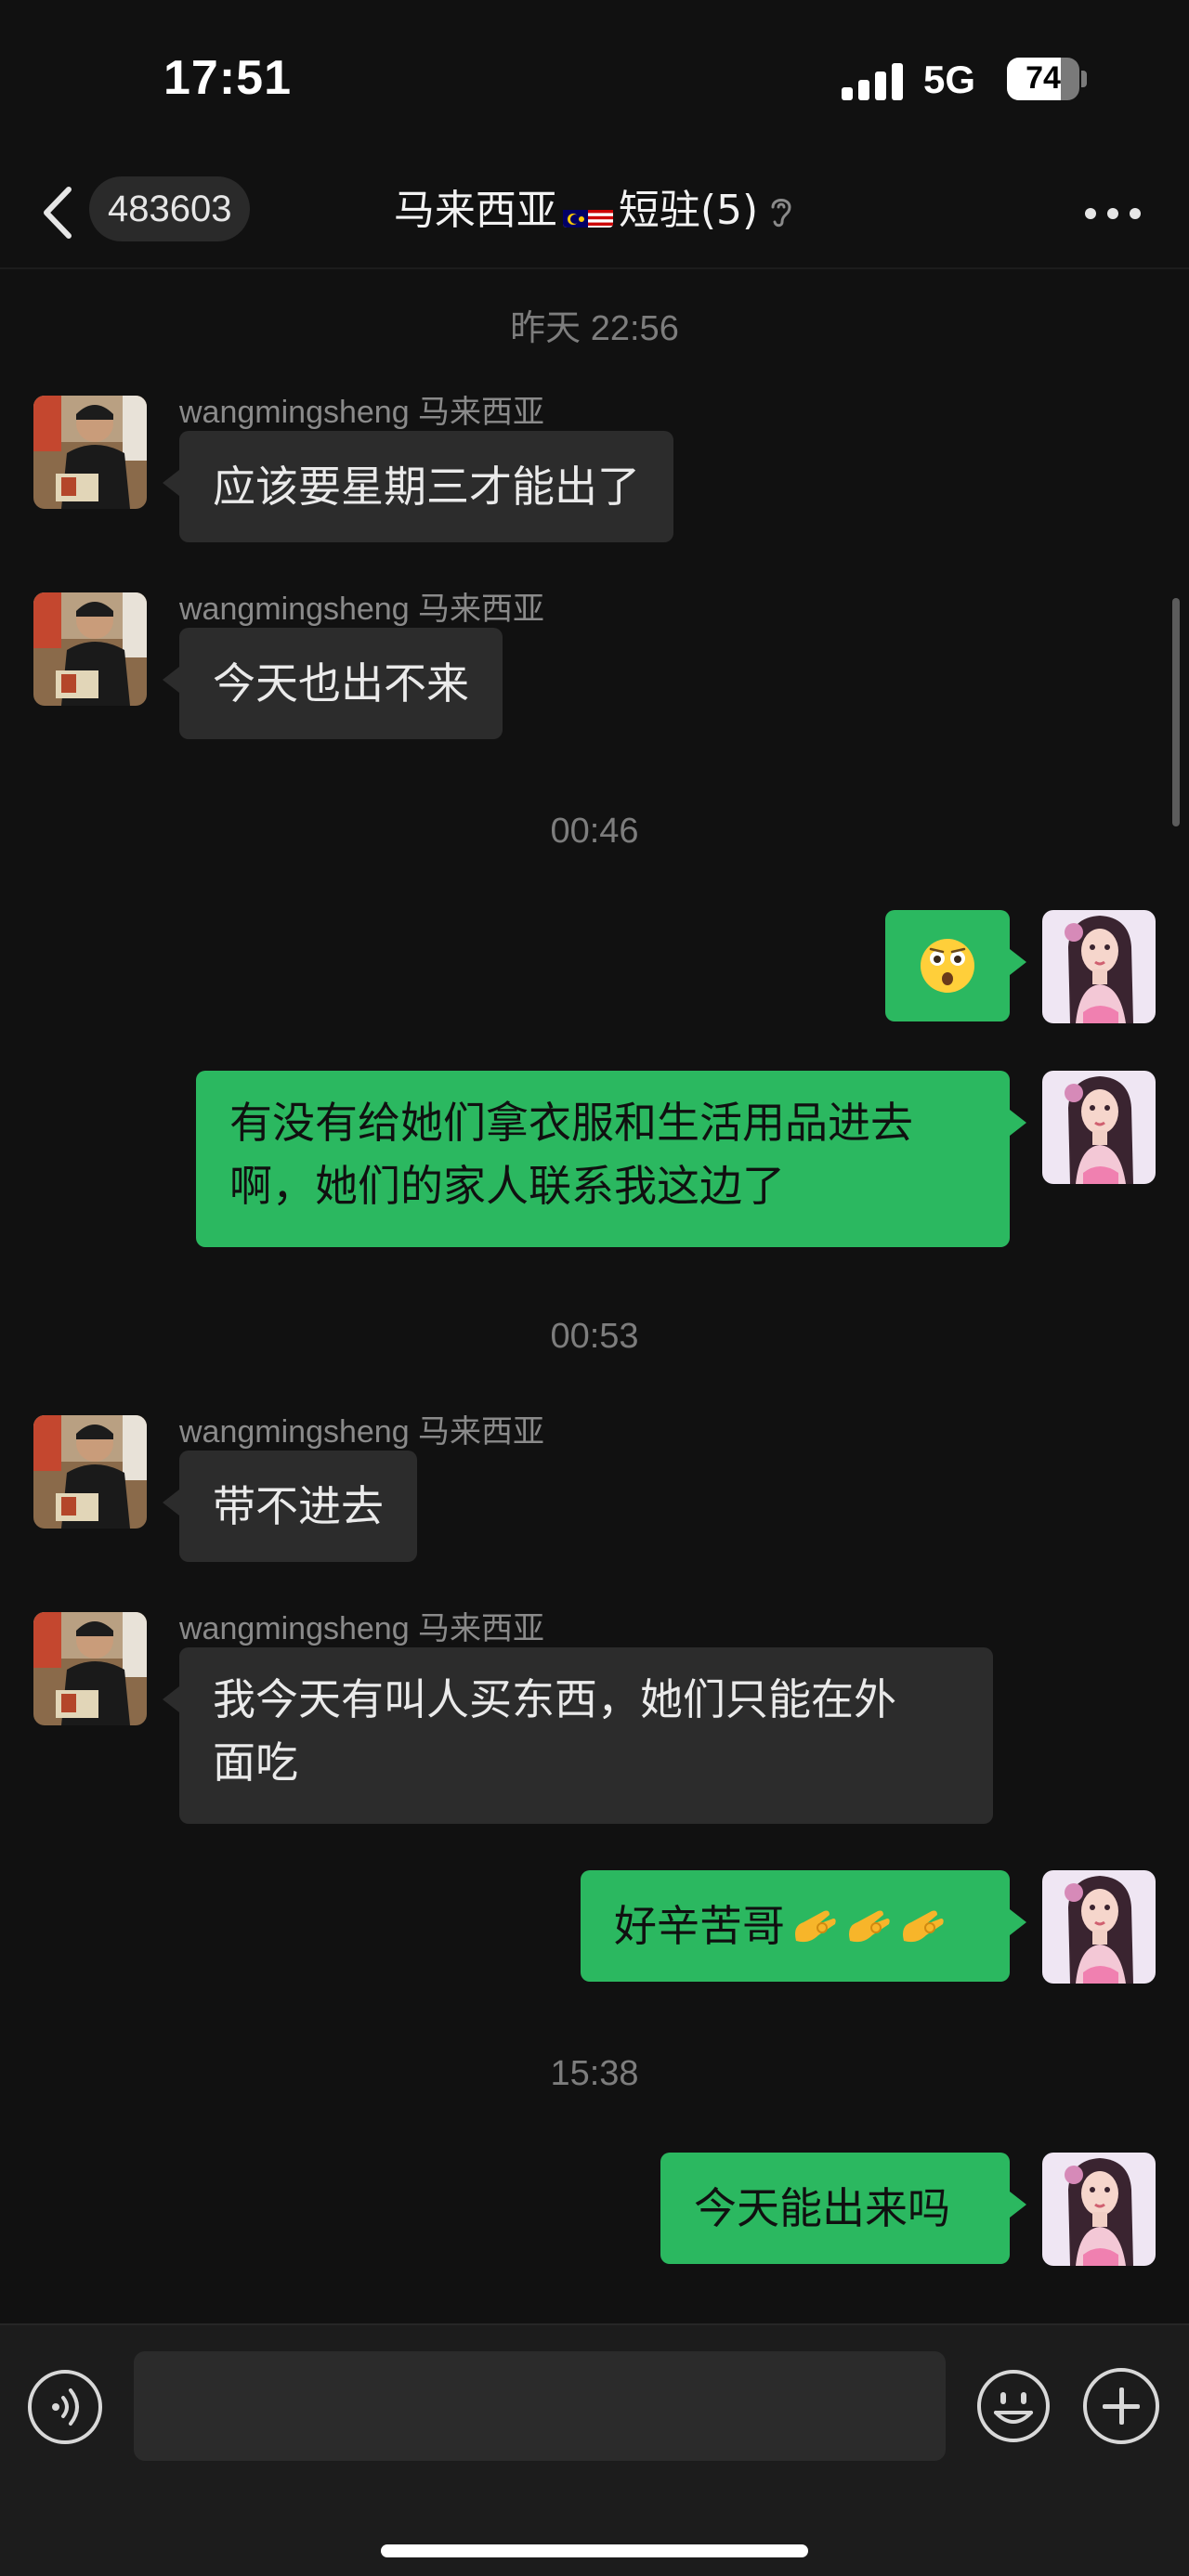 The width and height of the screenshot is (1189, 2576). Describe the element at coordinates (587, 212) in the screenshot. I see `malaysia-flag-icon` at that location.